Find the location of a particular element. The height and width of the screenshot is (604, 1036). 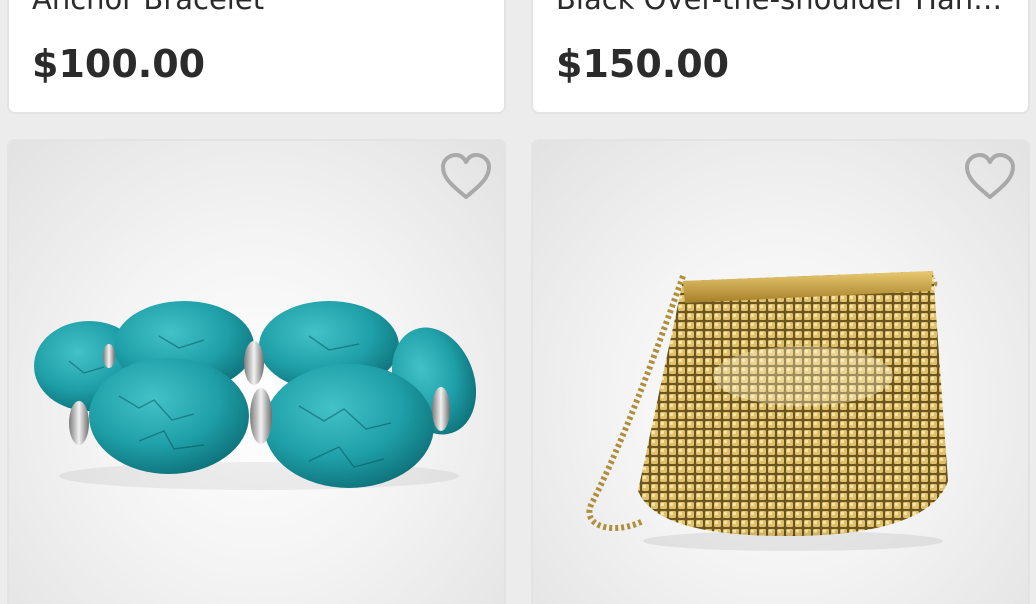

product-name: Anchor Bracelet is located at coordinates (257, 8).